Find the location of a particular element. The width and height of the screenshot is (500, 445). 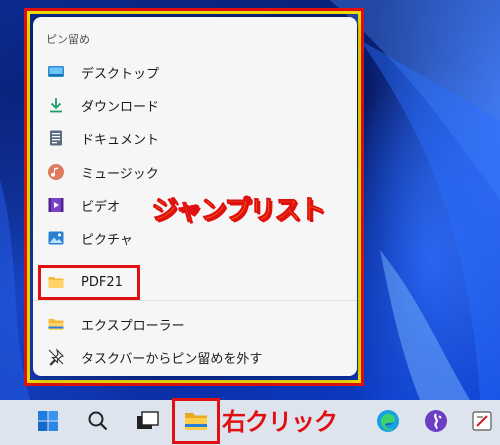

edge-button is located at coordinates (388, 423).